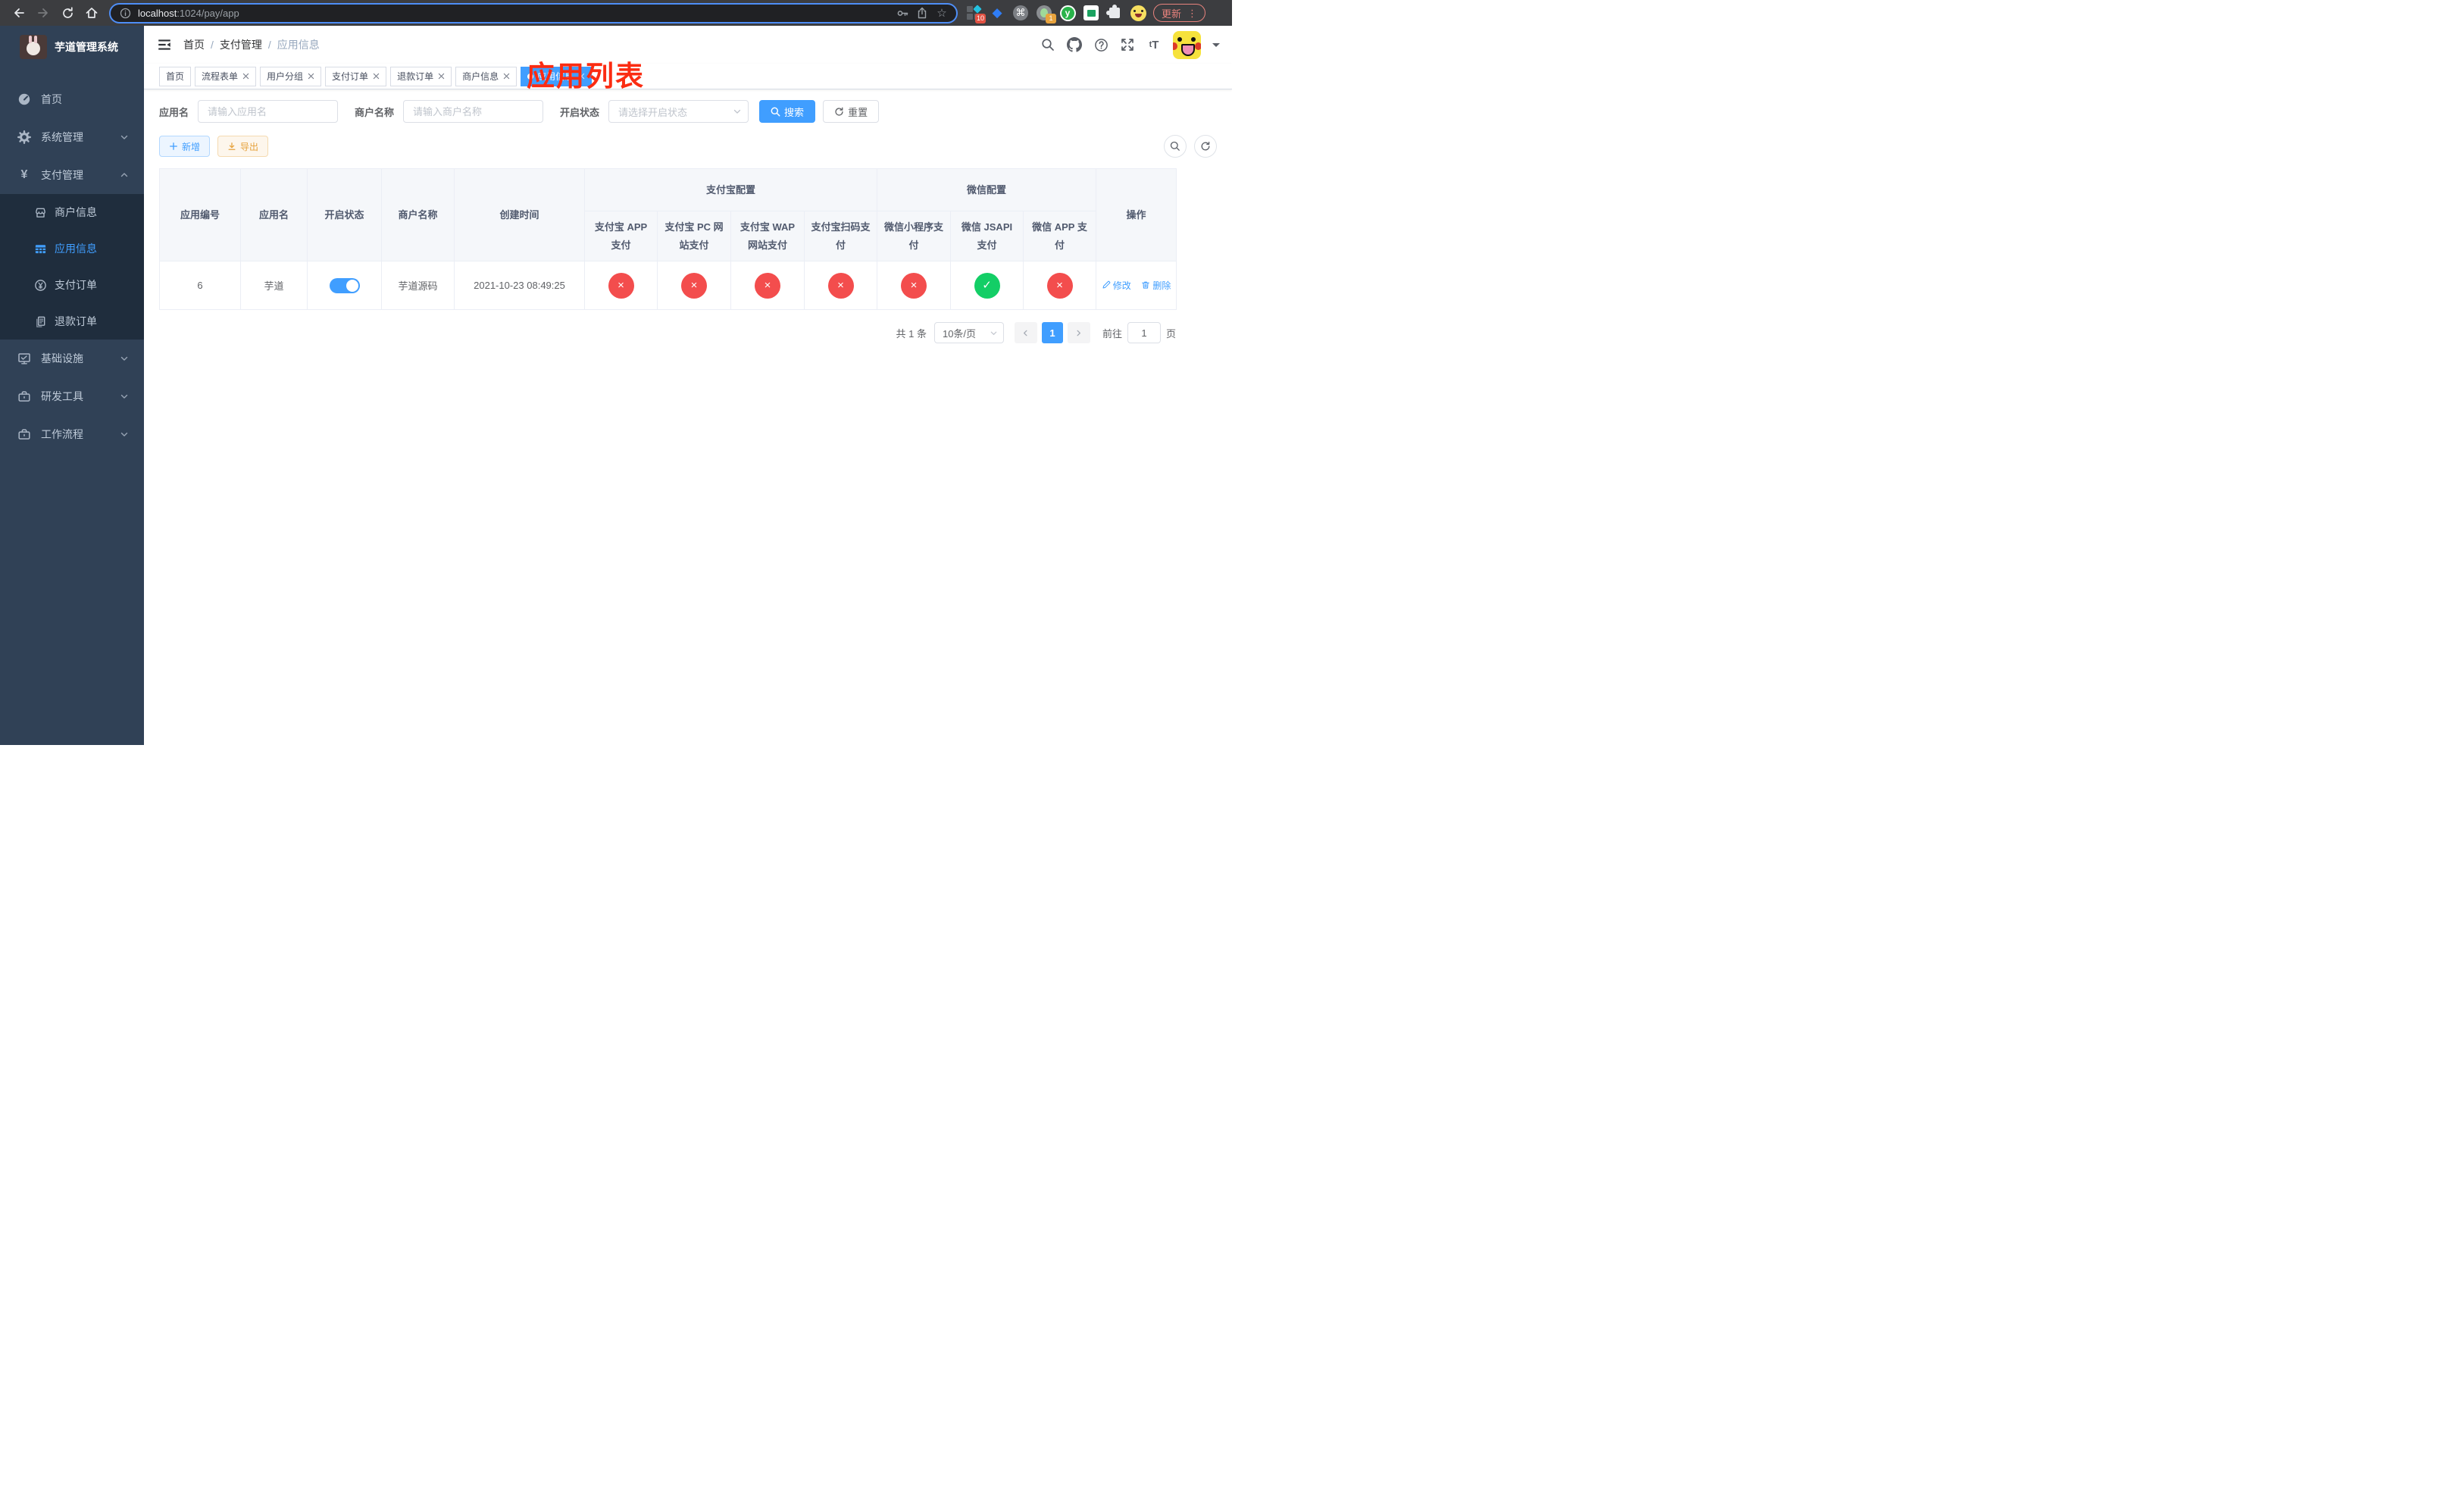  I want to click on sidebar-item-app-info: 应用信息, so click(72, 248).